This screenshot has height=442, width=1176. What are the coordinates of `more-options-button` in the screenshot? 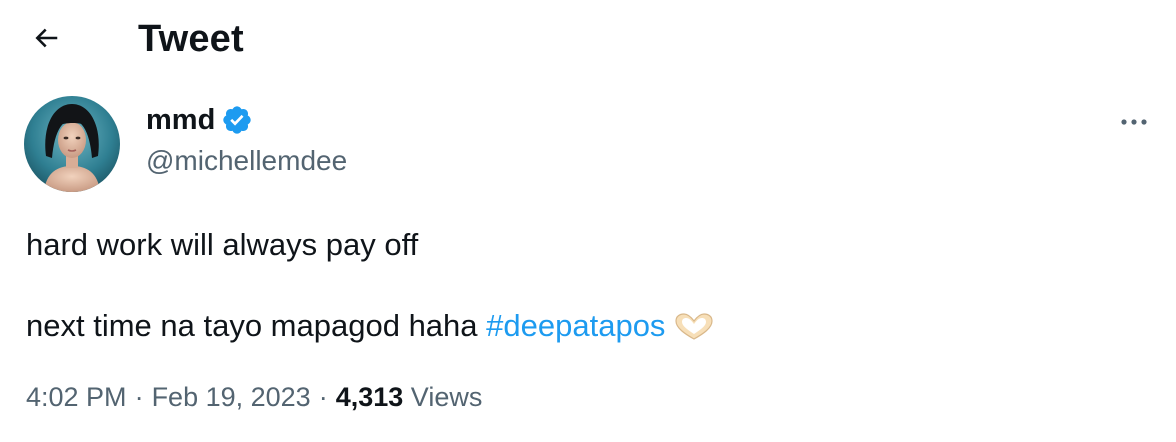 It's located at (1134, 123).